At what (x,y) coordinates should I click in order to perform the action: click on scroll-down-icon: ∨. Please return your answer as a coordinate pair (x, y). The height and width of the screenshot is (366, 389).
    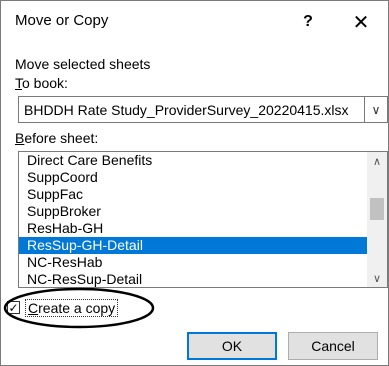
    Looking at the image, I should click on (377, 278).